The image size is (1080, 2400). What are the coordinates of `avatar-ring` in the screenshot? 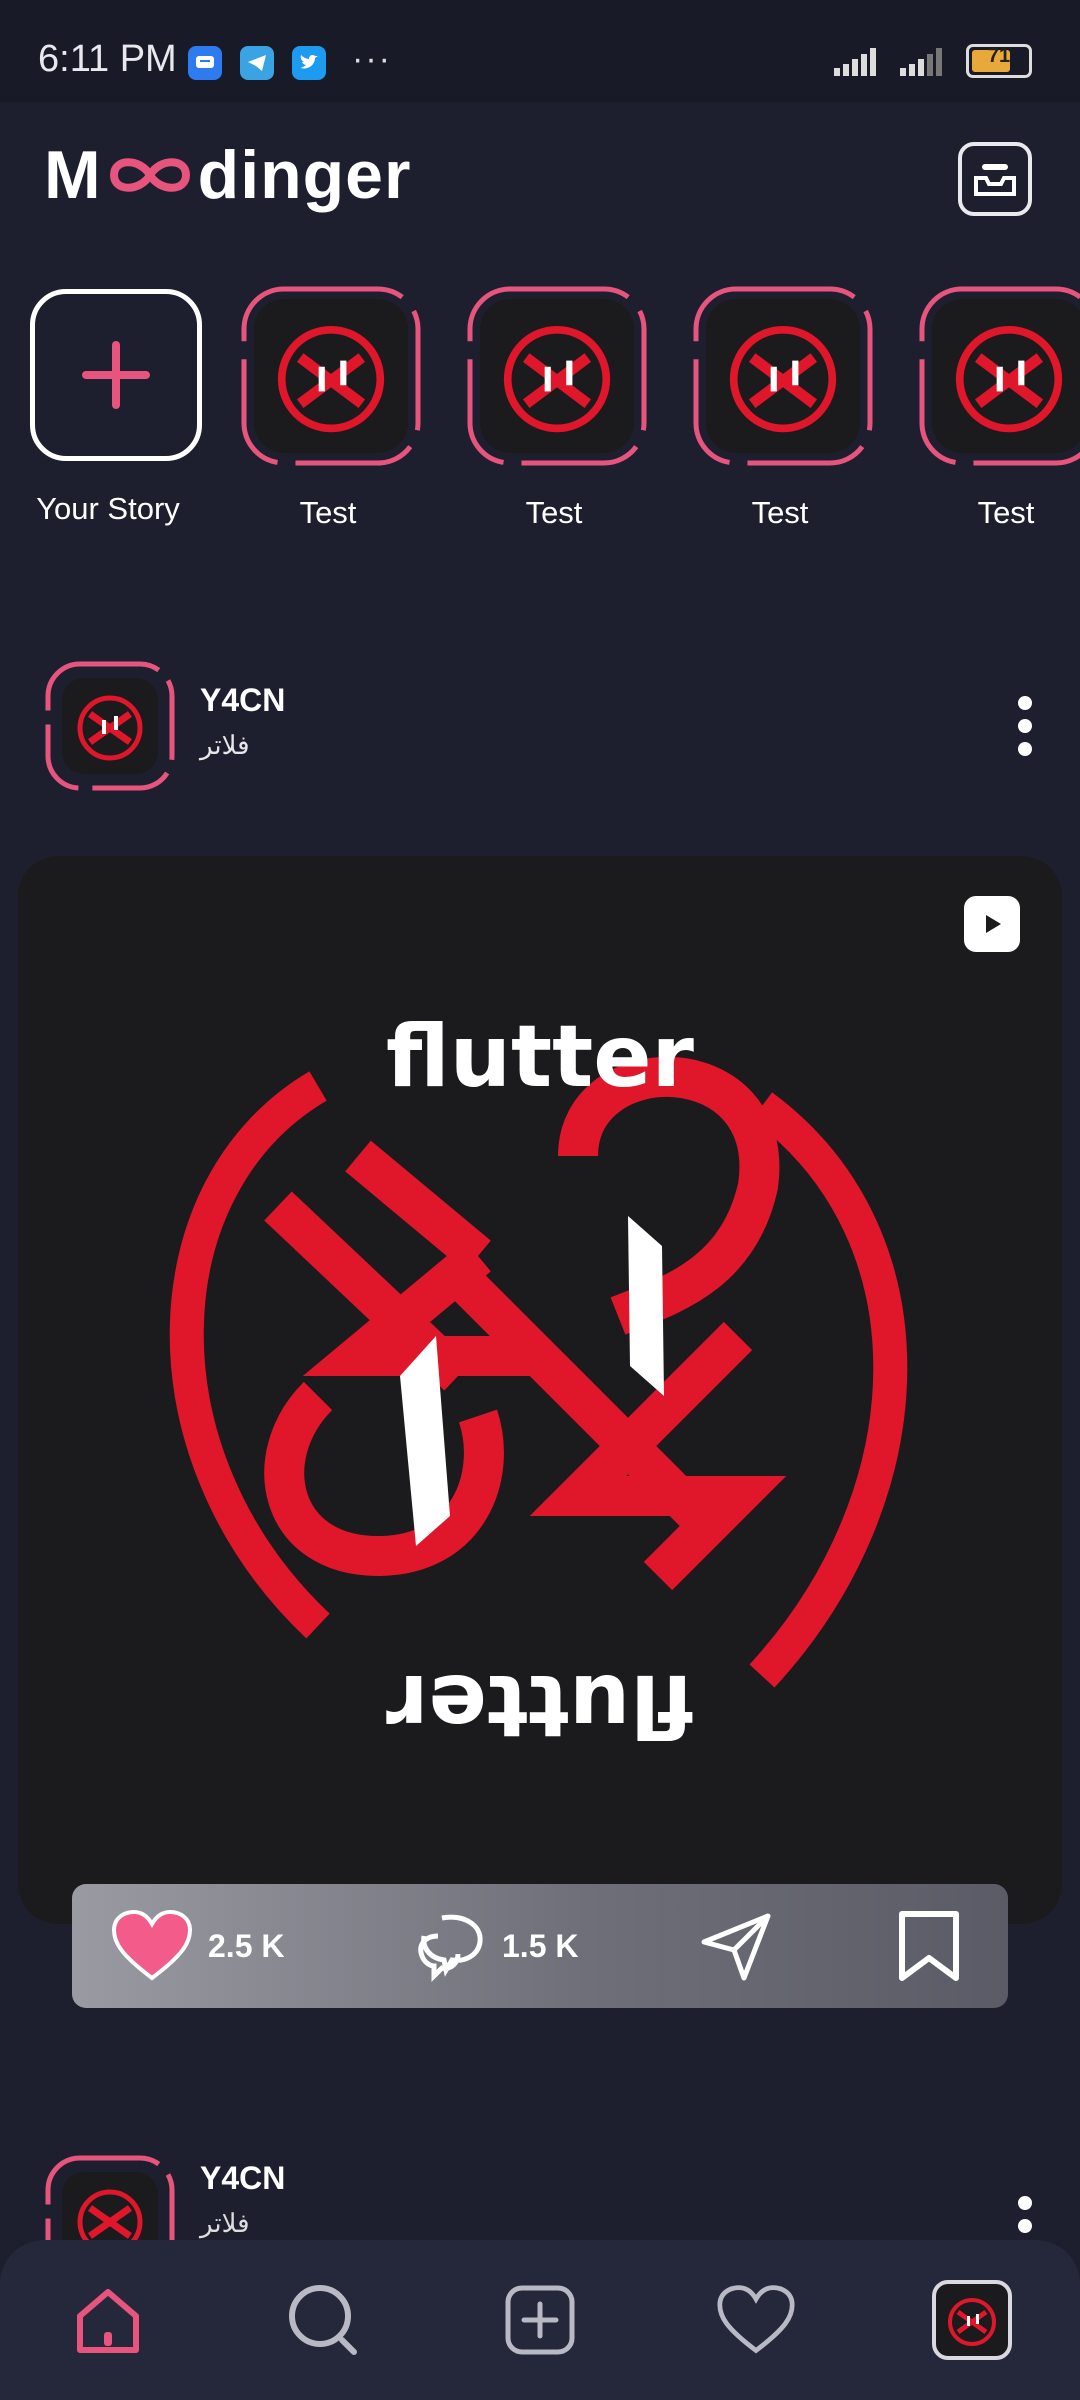 It's located at (110, 726).